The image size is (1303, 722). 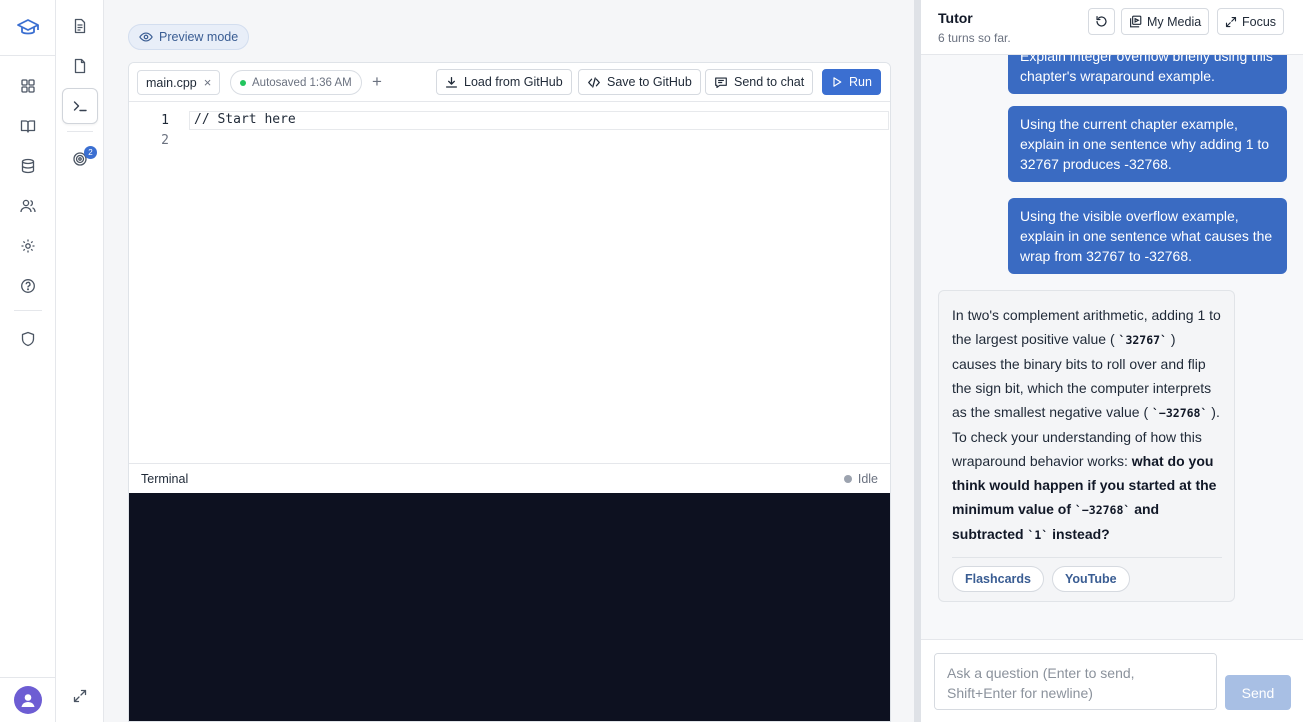 I want to click on tool-file, so click(x=80, y=66).